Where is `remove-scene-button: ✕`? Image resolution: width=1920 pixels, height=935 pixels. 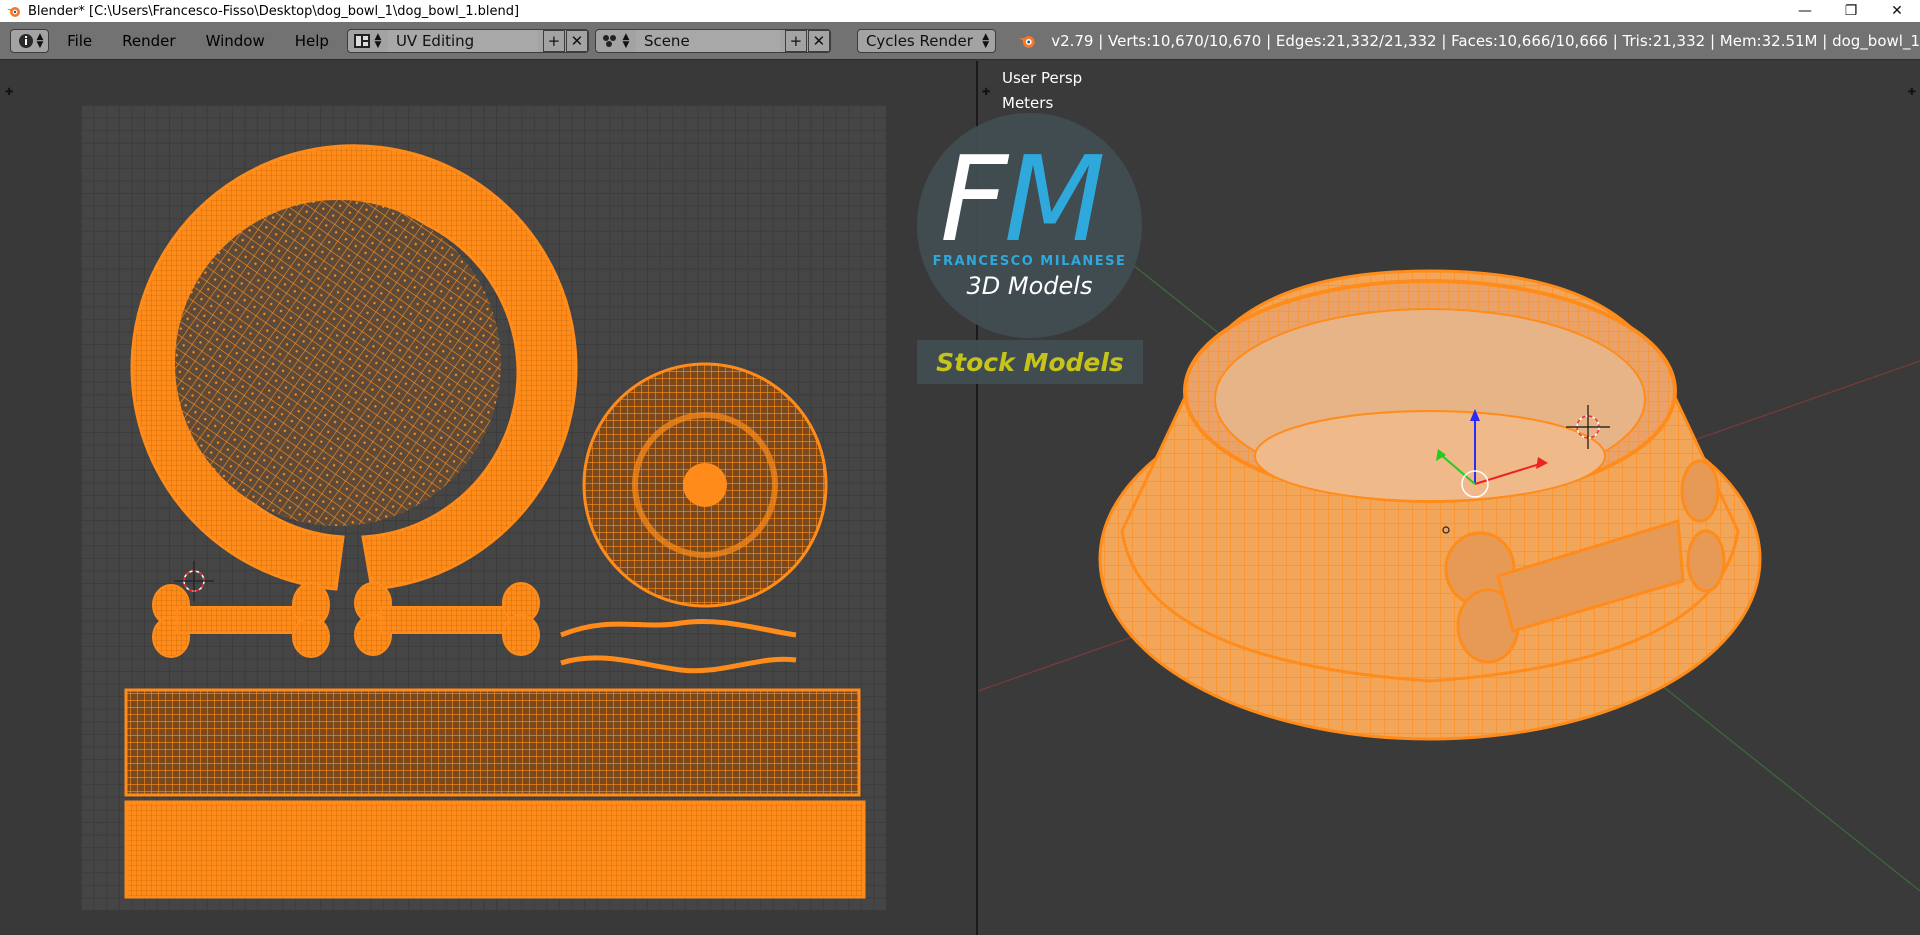
remove-scene-button: ✕ is located at coordinates (818, 40).